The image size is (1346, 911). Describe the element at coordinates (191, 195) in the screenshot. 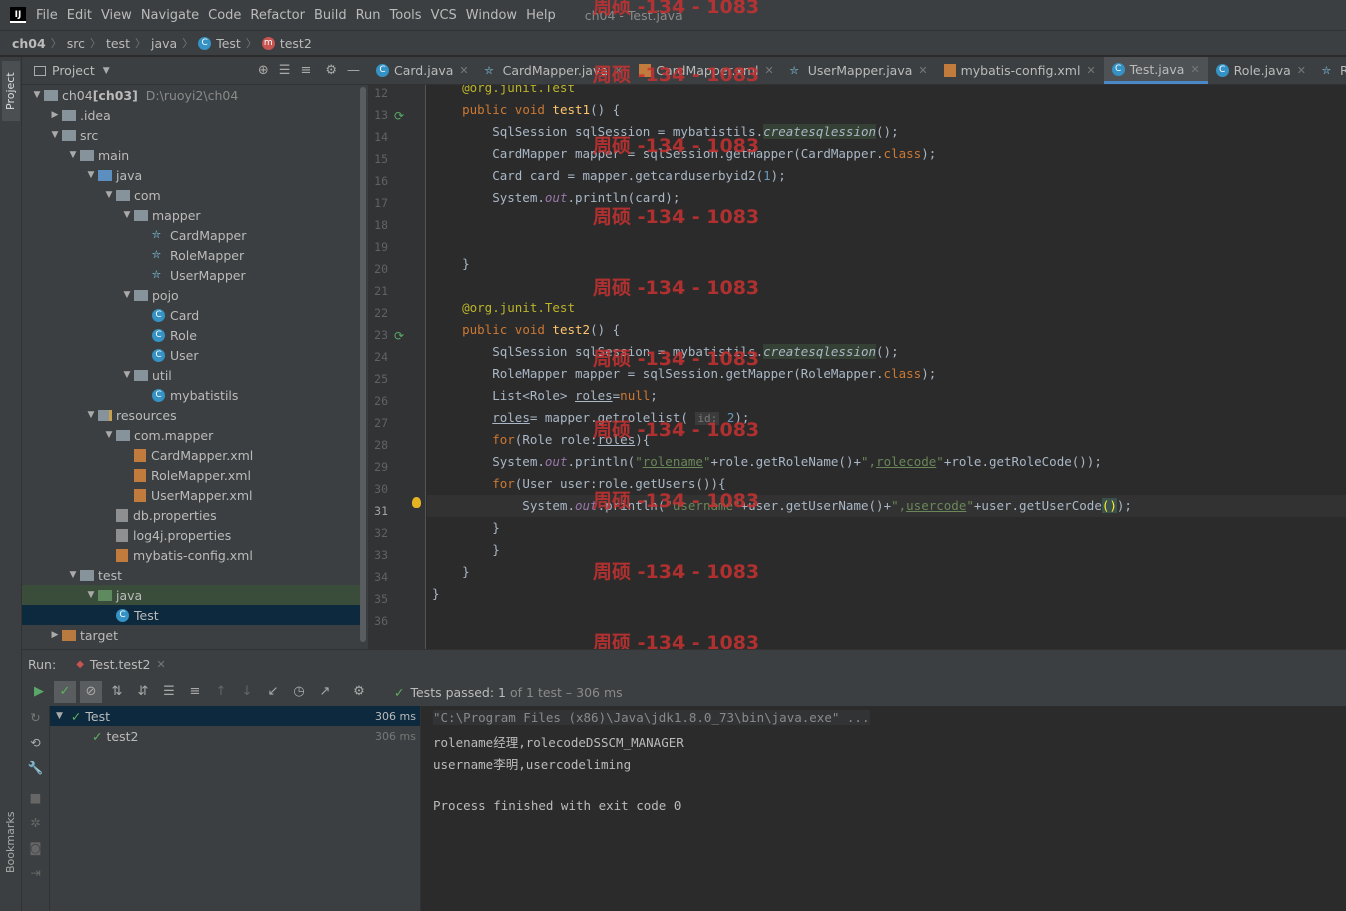

I see `tree-item: ▼ com` at that location.